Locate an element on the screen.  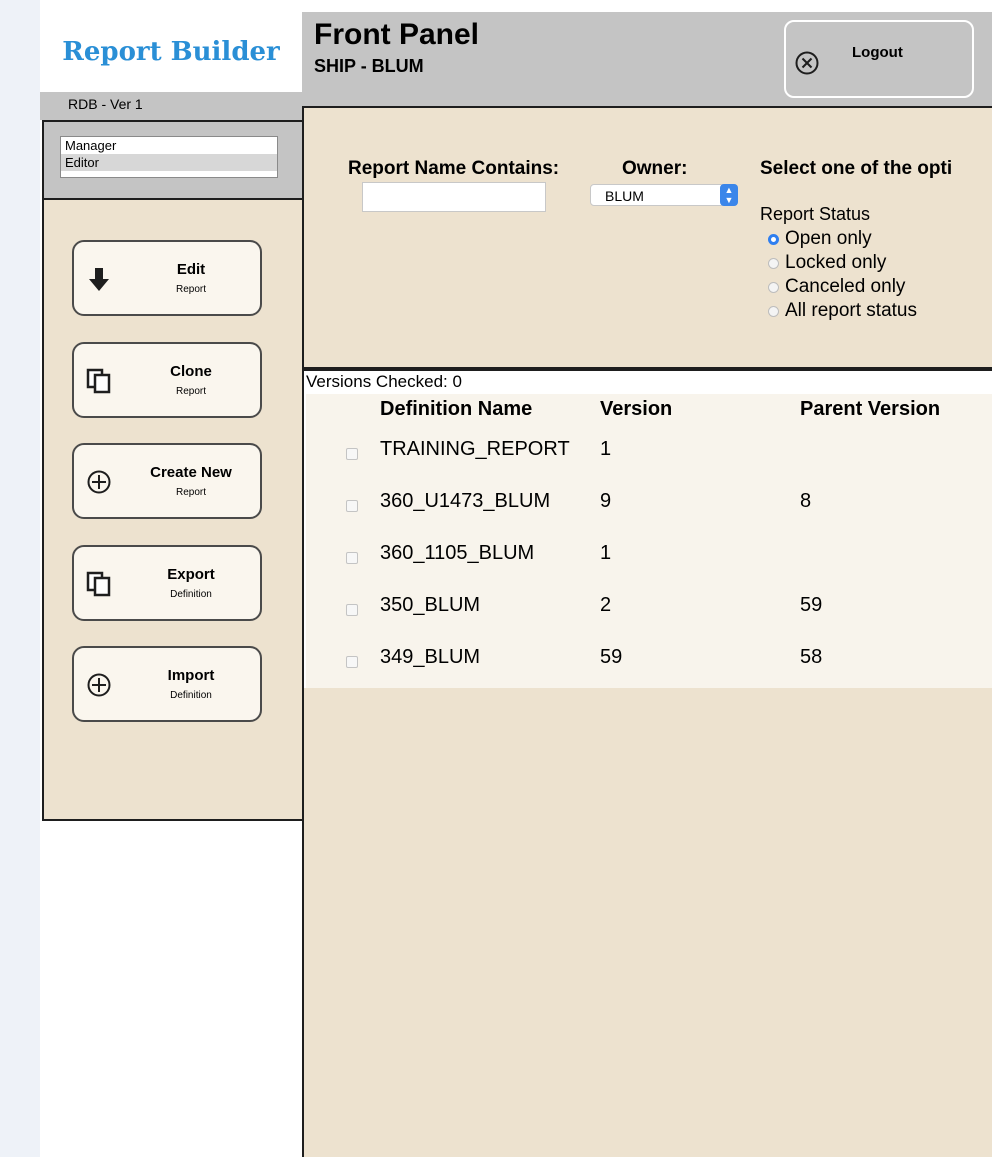
report-status-label: Report Status is located at coordinates (815, 214).